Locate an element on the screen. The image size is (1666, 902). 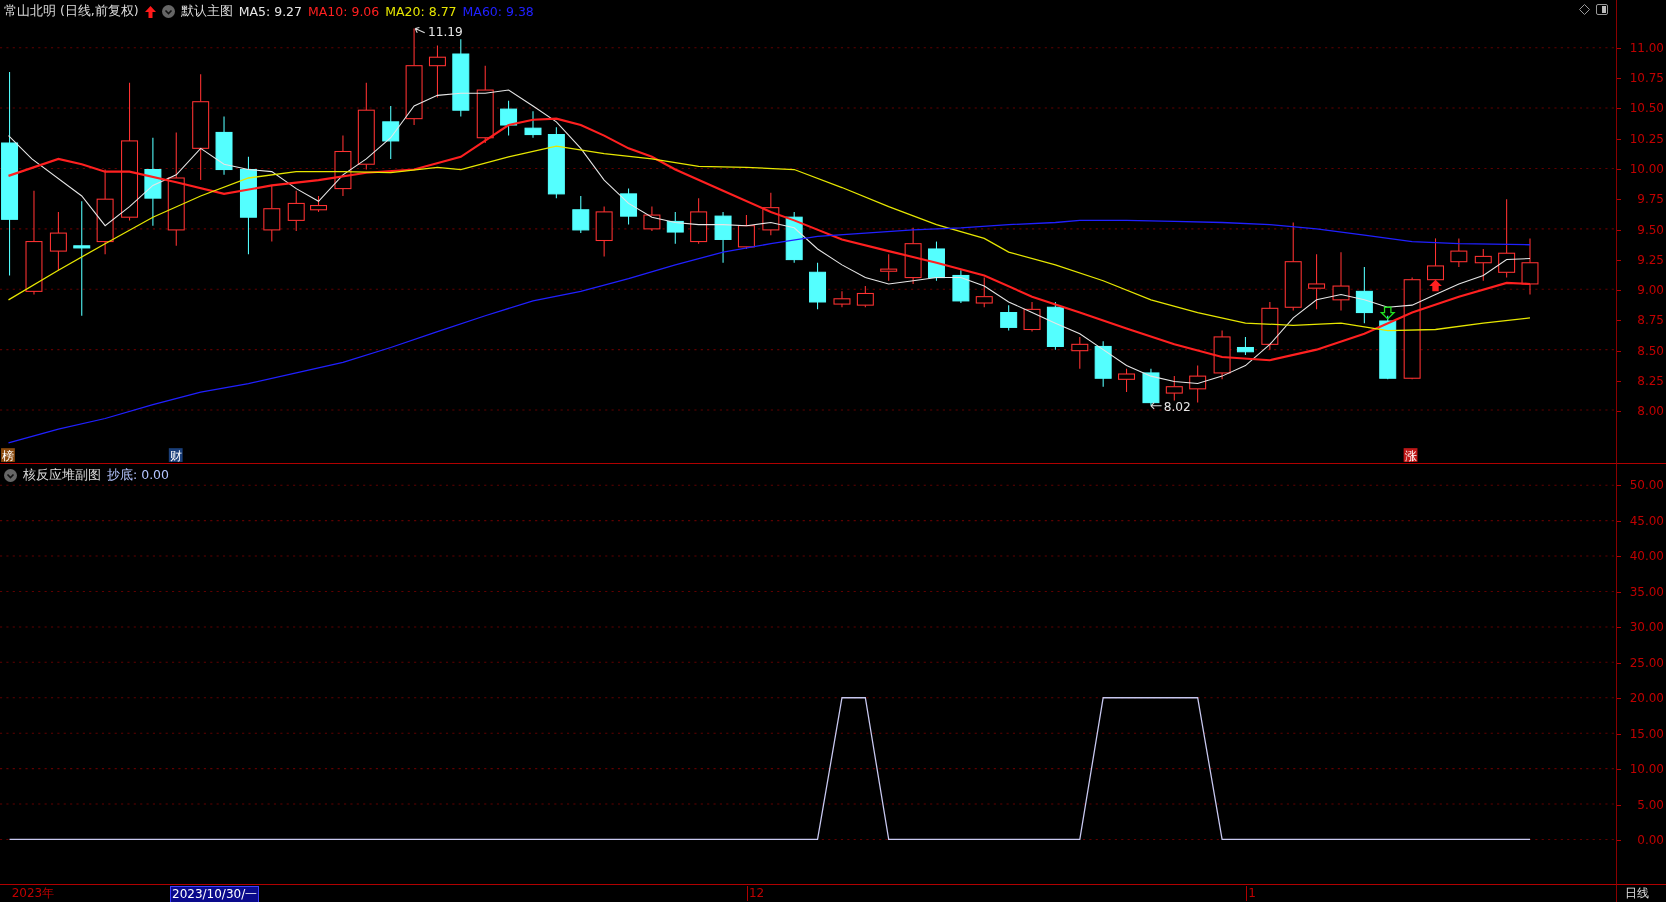
time-axis-label: 2023年 is located at coordinates (33, 893).